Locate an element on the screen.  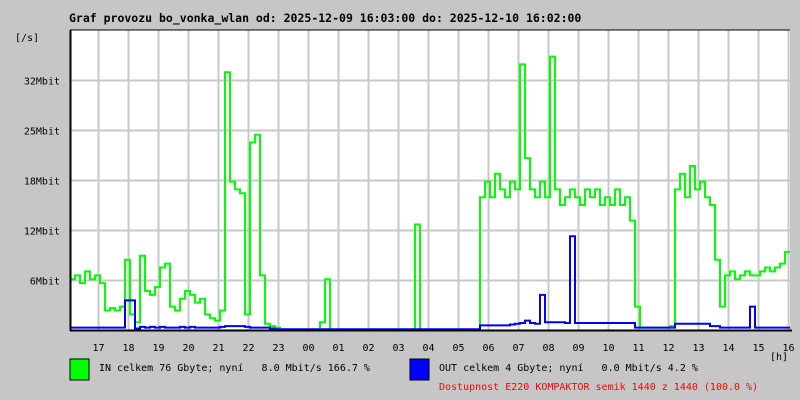
x-tick-label: 10 is located at coordinates (608, 348).